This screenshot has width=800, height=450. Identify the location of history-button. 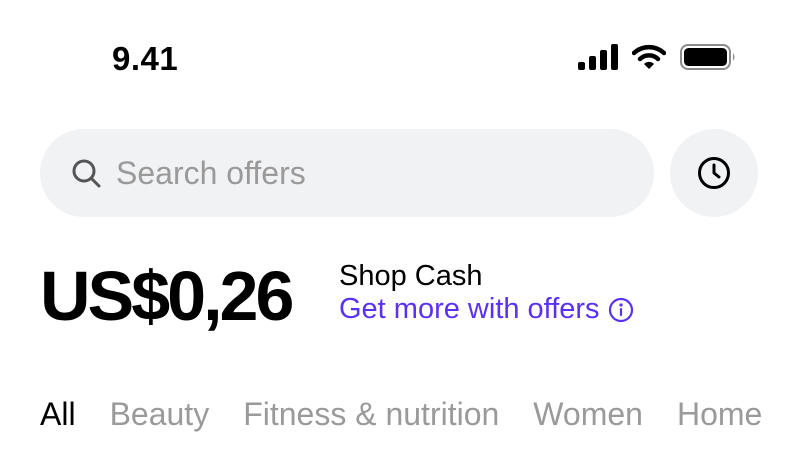
(714, 173).